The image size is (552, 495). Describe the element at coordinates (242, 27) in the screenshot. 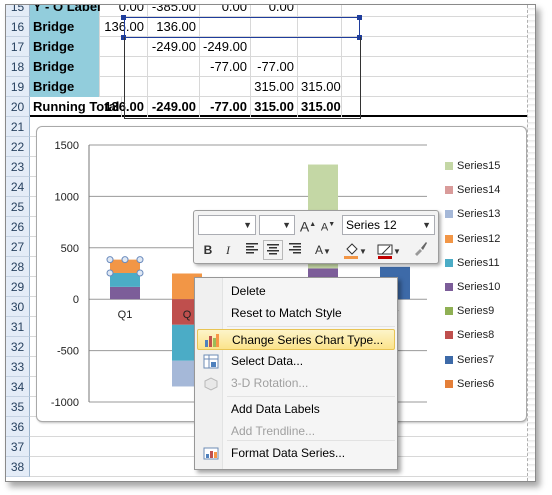

I see `selected-range` at that location.